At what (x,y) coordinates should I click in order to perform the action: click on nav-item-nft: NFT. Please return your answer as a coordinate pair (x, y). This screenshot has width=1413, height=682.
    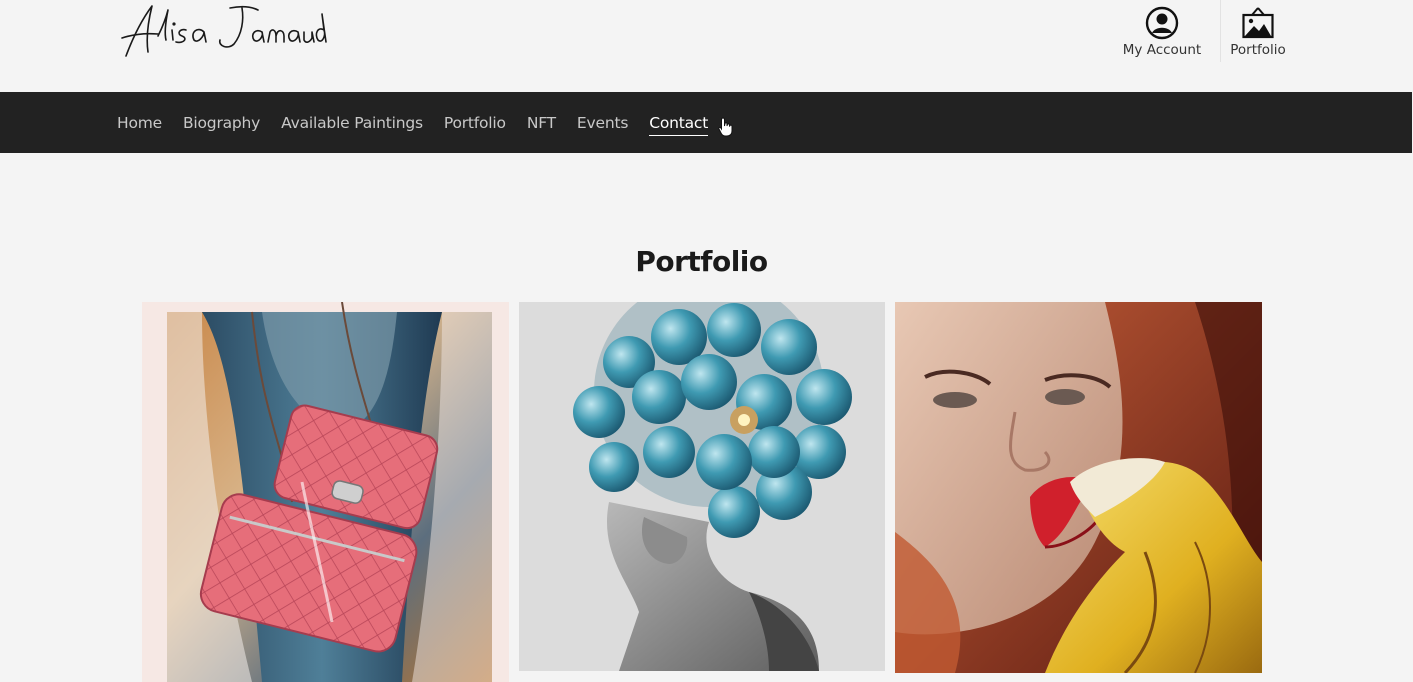
    Looking at the image, I should click on (541, 123).